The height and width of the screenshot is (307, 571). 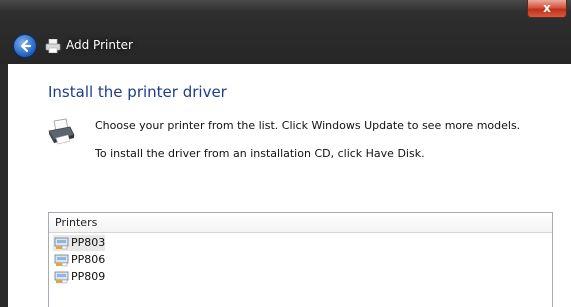 What do you see at coordinates (137, 92) in the screenshot?
I see `page-title: Install the printer driver` at bounding box center [137, 92].